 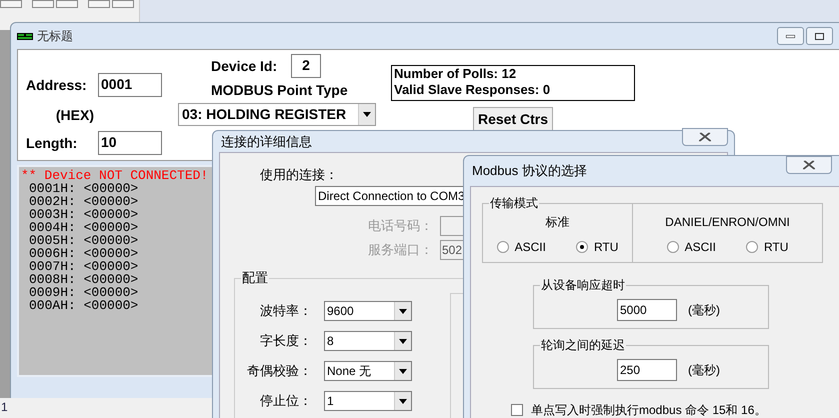 What do you see at coordinates (130, 142) in the screenshot?
I see `length-field: 10` at bounding box center [130, 142].